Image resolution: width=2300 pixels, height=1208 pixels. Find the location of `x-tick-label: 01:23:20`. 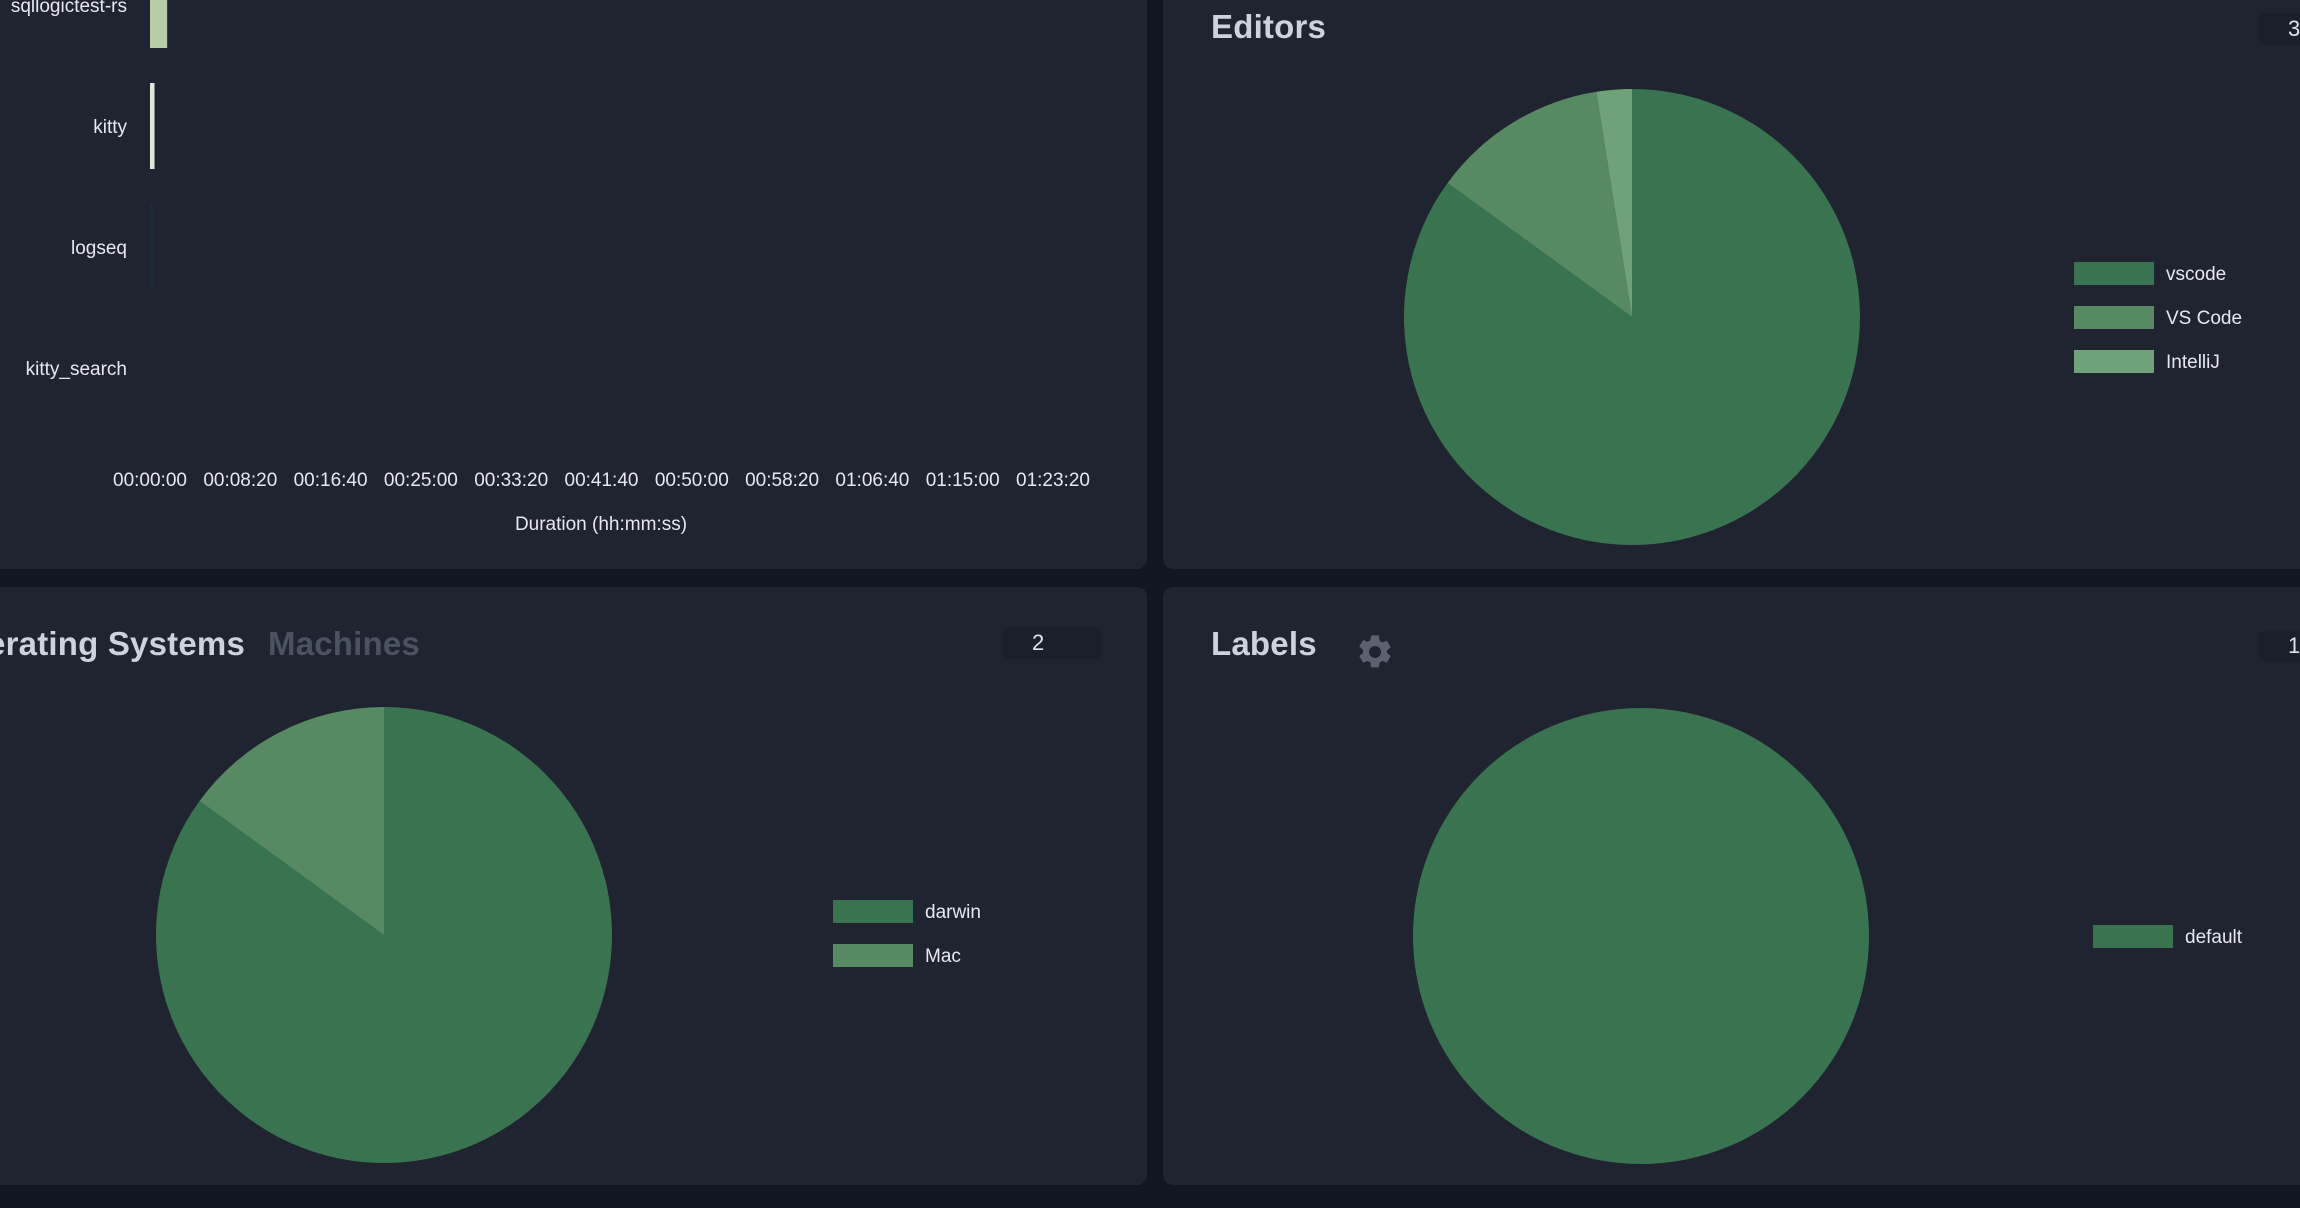

x-tick-label: 01:23:20 is located at coordinates (1053, 480).